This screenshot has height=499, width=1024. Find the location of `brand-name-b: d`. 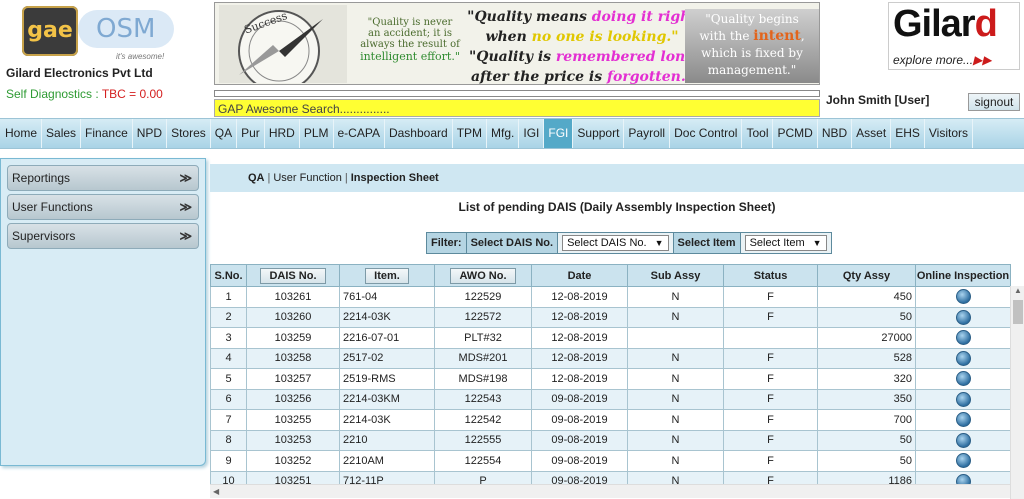

brand-name-b: d is located at coordinates (986, 24).